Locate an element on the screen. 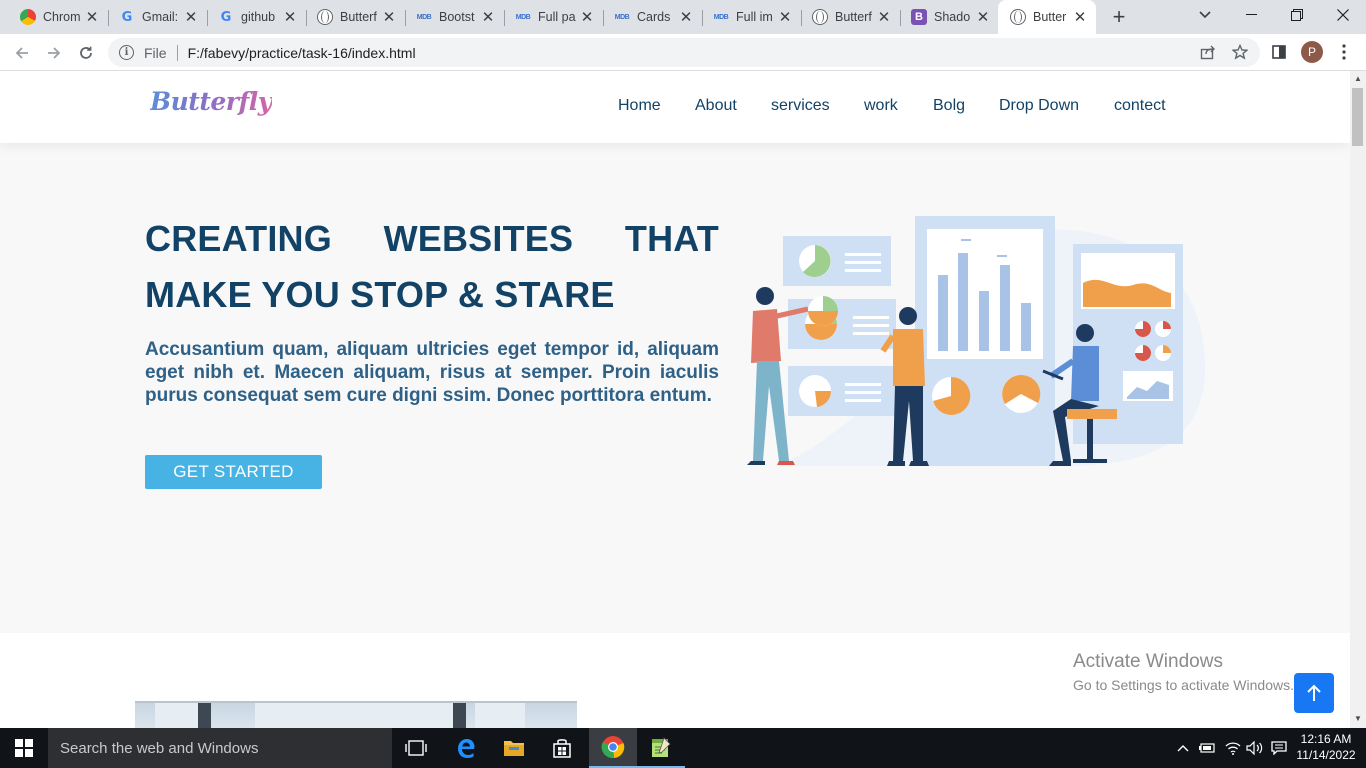 Image resolution: width=1366 pixels, height=768 pixels. nav-blog: Bolg is located at coordinates (949, 106).